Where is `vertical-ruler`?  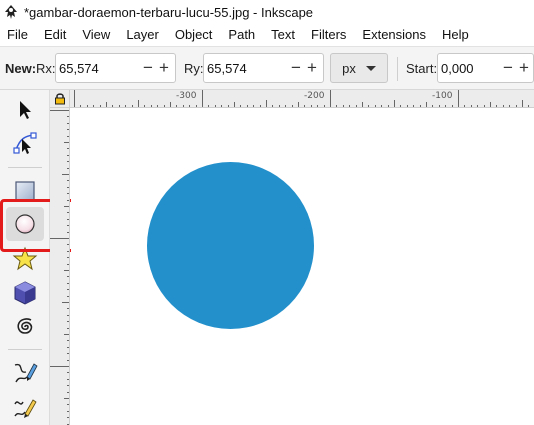
vertical-ruler is located at coordinates (60, 266).